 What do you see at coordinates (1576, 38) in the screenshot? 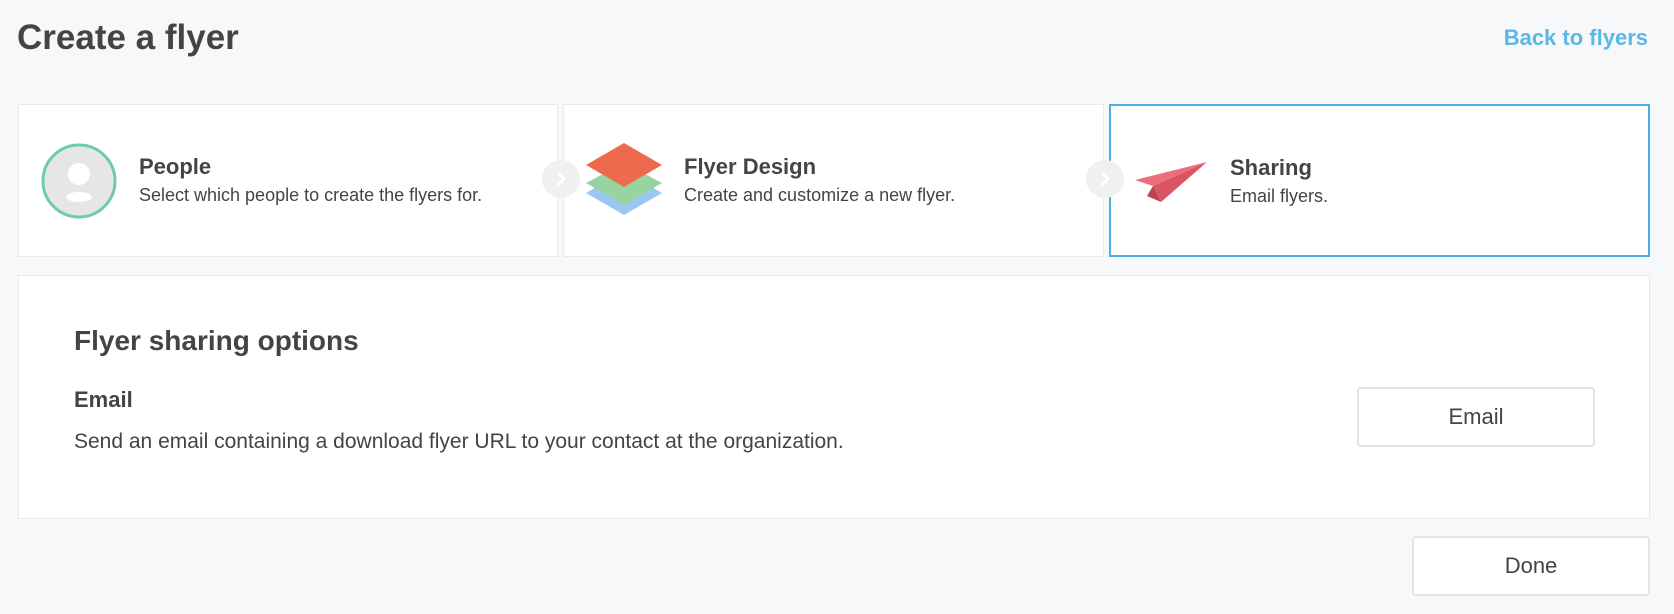
I see `back-to-flyers-link: Back to flyers` at bounding box center [1576, 38].